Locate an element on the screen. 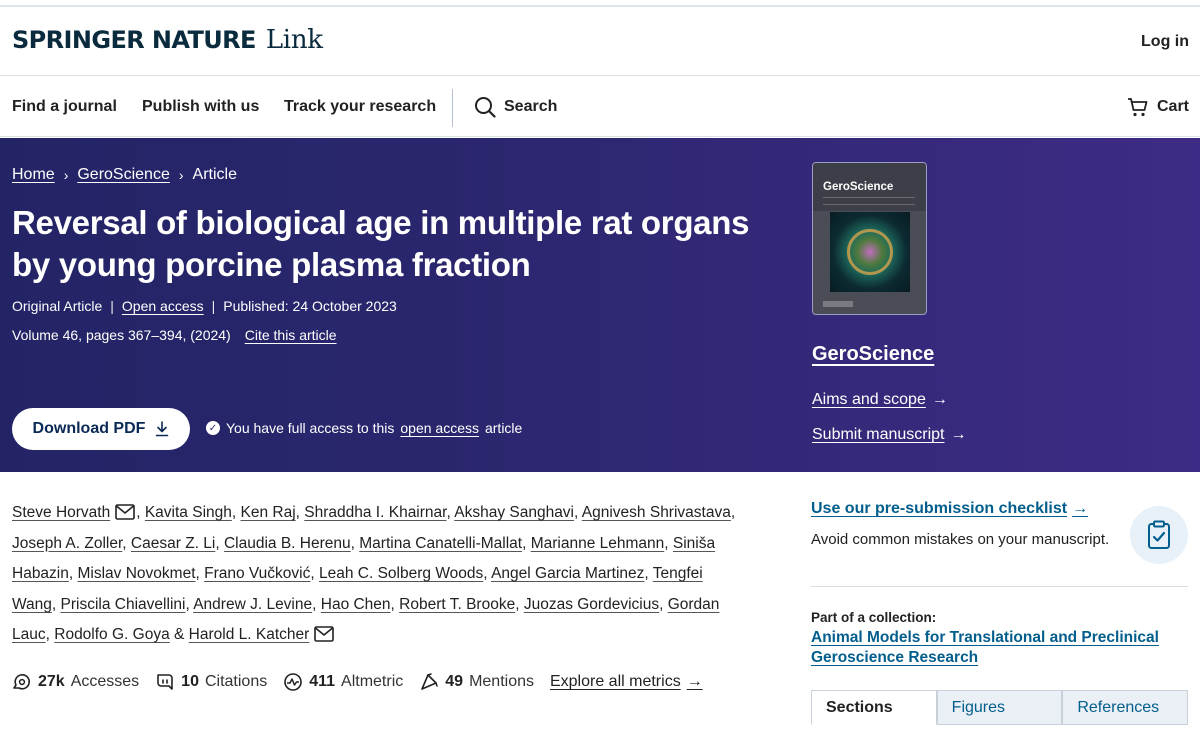 Image resolution: width=1200 pixels, height=729 pixels. article-tabs: Sections Figures References is located at coordinates (1000, 707).